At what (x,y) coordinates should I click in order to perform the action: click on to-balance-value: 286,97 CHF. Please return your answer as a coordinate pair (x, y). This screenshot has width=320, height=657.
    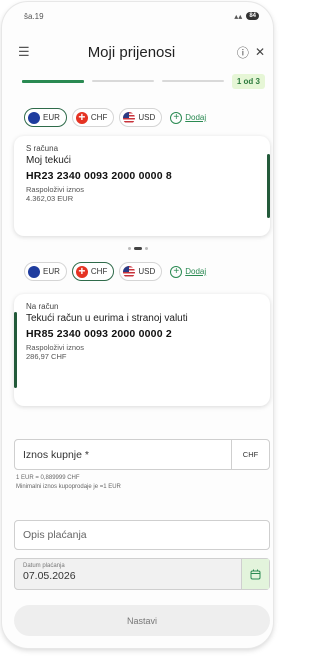
    Looking at the image, I should click on (46, 356).